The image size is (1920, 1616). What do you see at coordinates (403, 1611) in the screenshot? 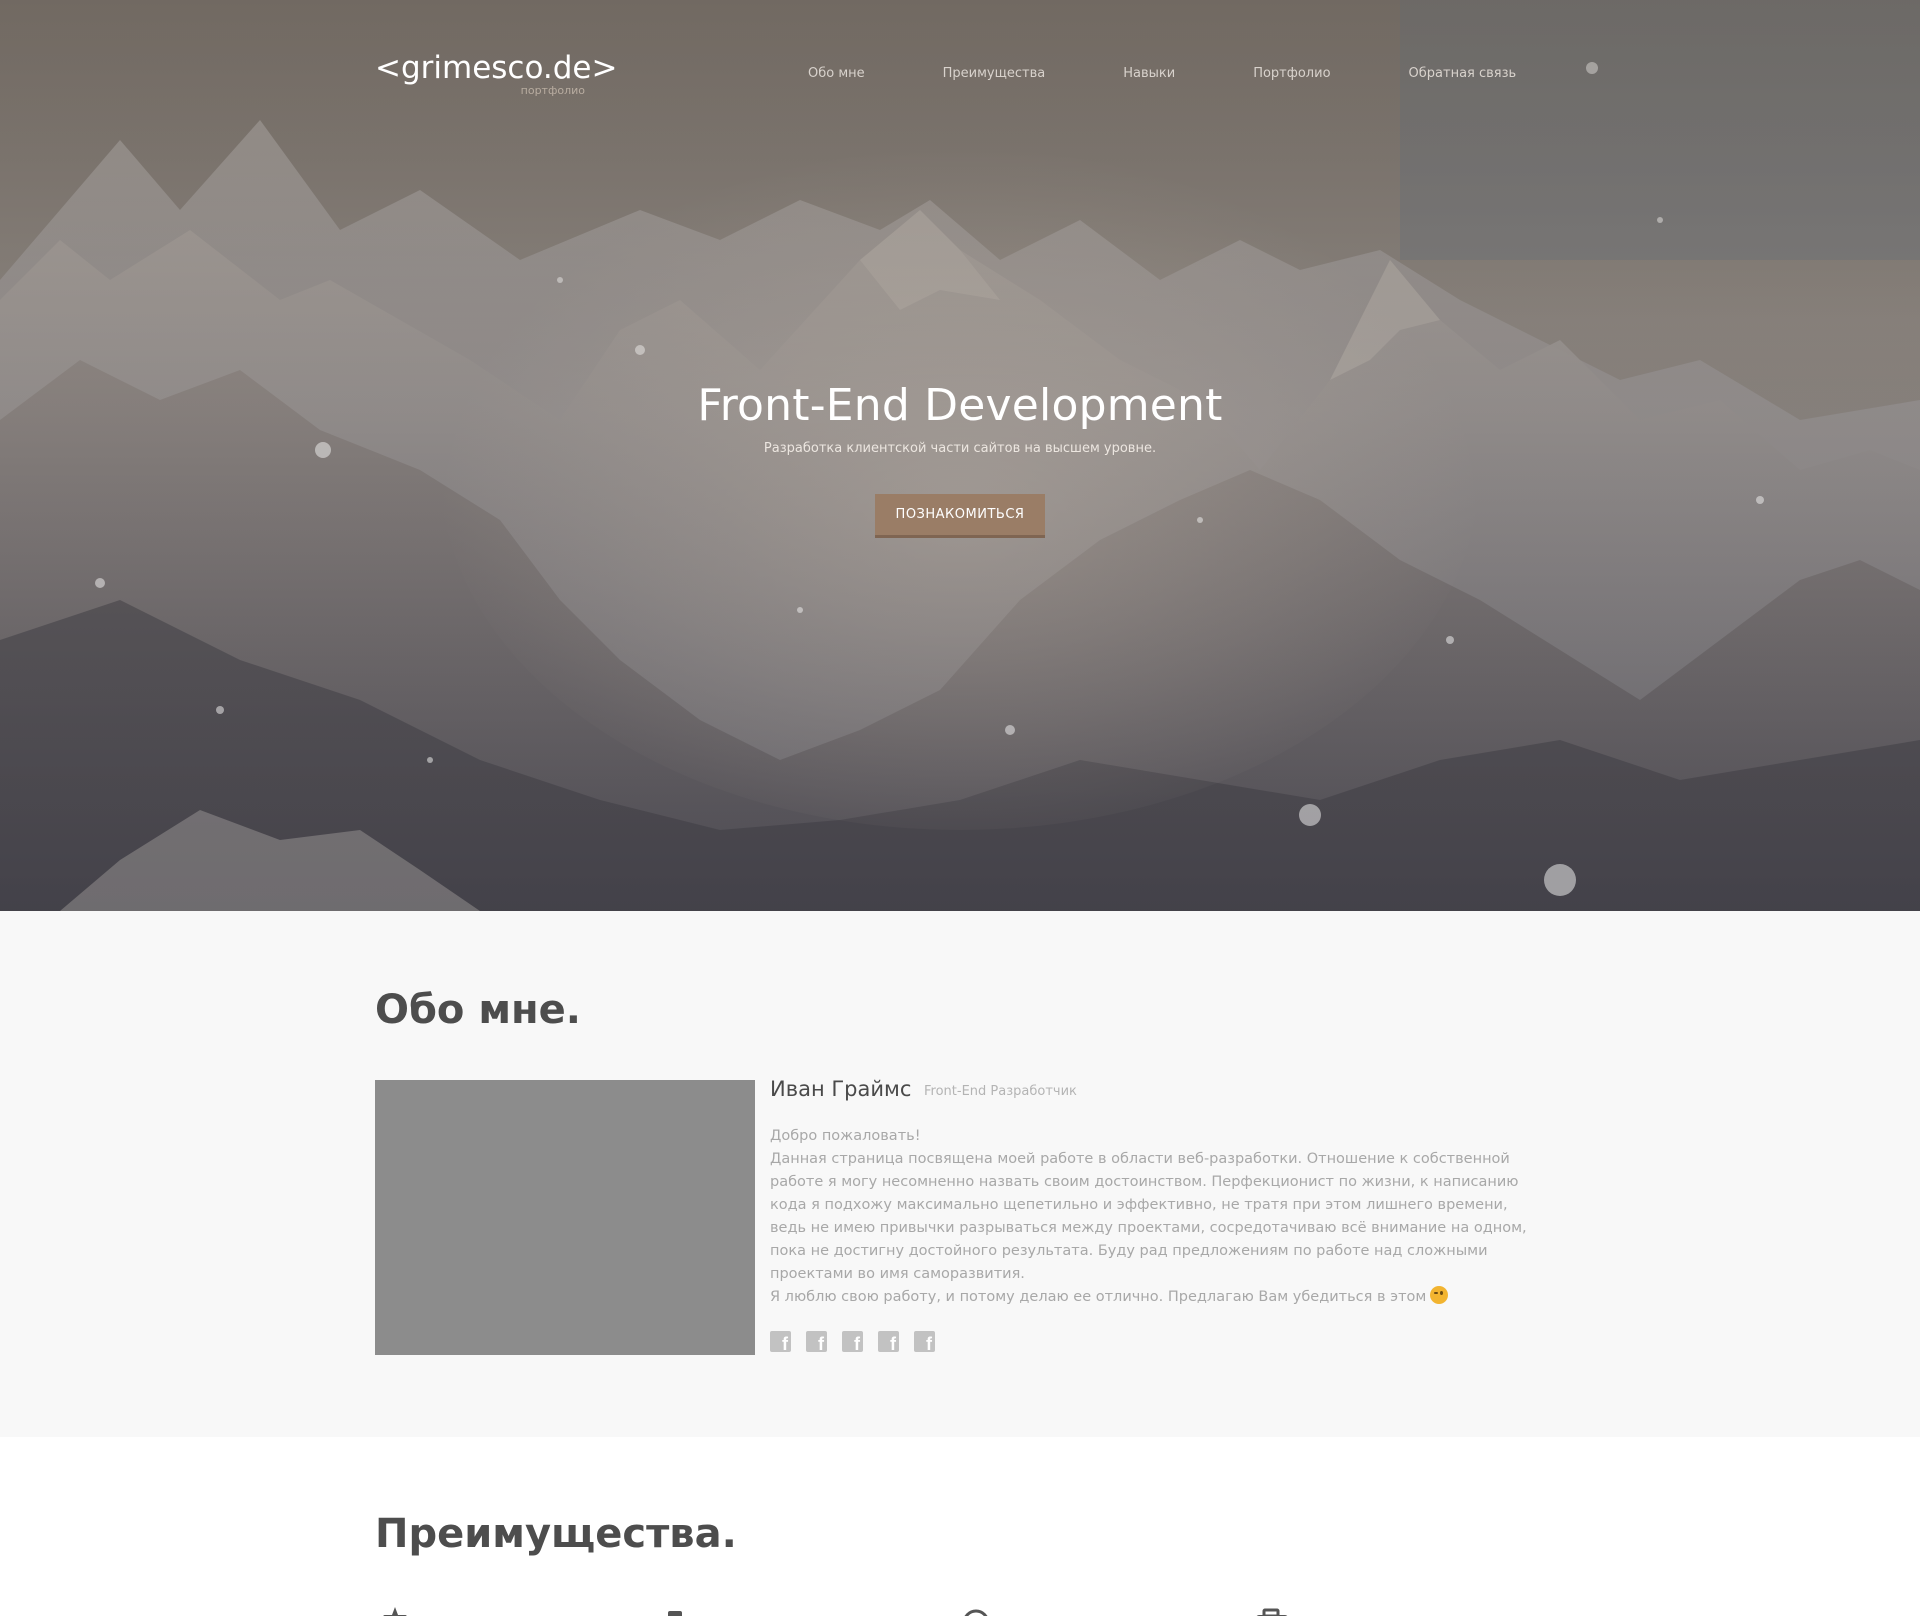
I see `star-icon` at bounding box center [403, 1611].